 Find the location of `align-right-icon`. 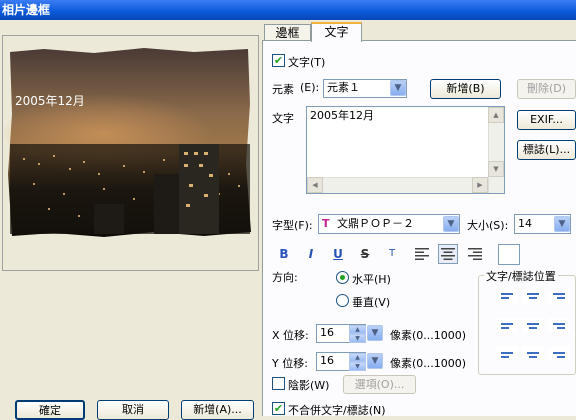

align-right-icon is located at coordinates (475, 254).